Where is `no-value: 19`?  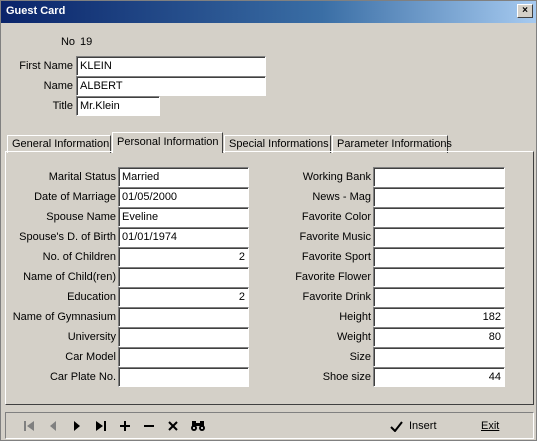 no-value: 19 is located at coordinates (86, 42).